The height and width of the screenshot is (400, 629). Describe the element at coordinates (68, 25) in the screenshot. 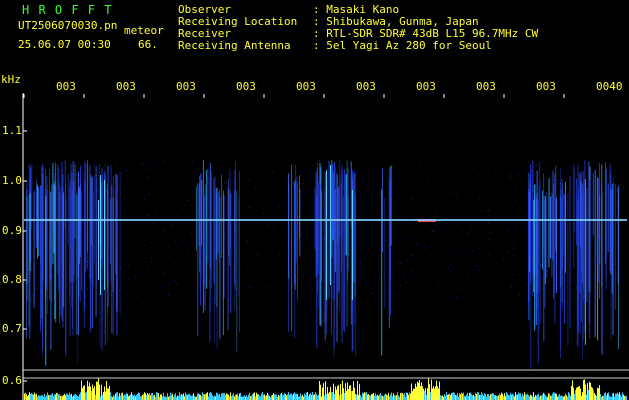

I see `file-name: UT2506070030.pn` at that location.